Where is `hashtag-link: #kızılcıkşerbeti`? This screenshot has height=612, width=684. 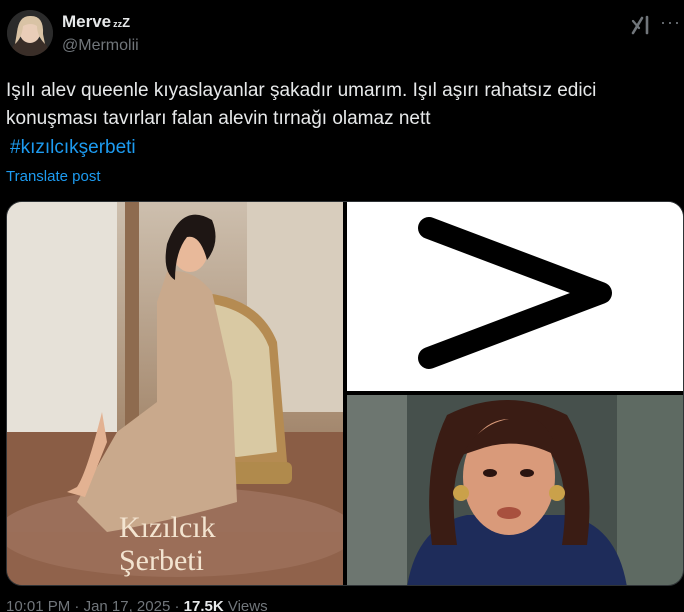 hashtag-link: #kızılcıkşerbeti is located at coordinates (73, 148).